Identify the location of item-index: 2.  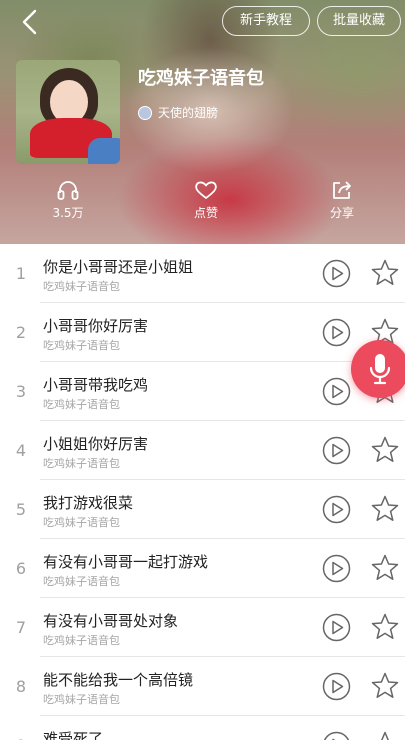
(21, 332).